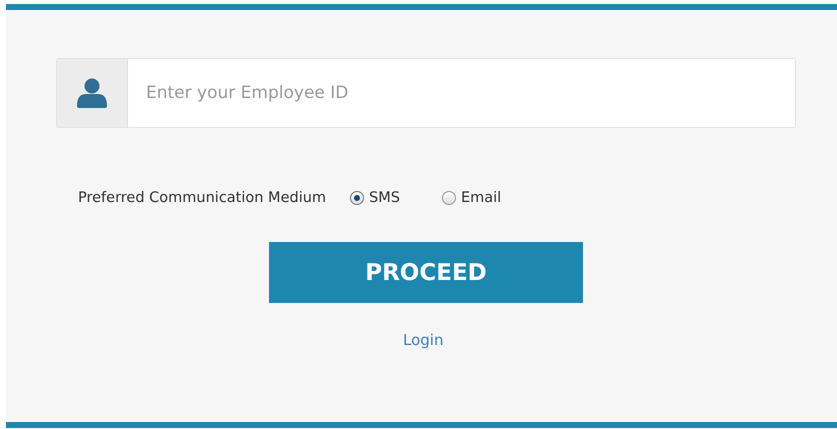 Image resolution: width=837 pixels, height=429 pixels. I want to click on login-link: Login, so click(423, 340).